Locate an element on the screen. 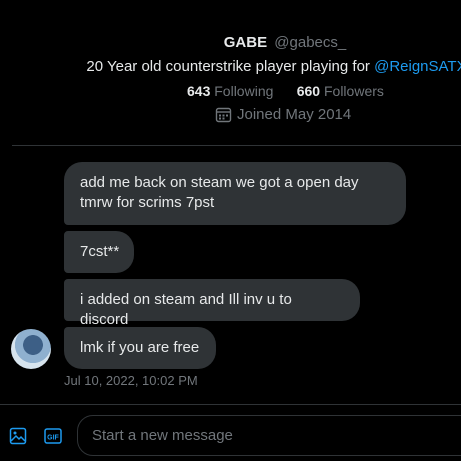  calendar-icon is located at coordinates (223, 115).